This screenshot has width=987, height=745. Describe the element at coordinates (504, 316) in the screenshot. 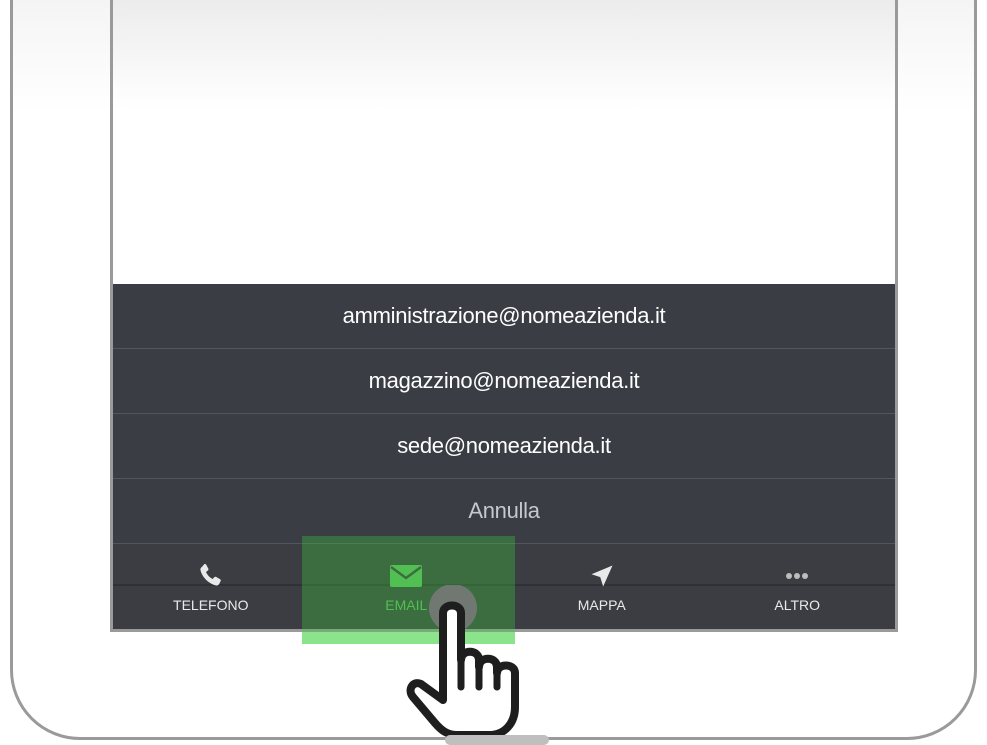

I see `action-sheet-option-amministrazione: amministrazione@nomeazienda.it` at that location.